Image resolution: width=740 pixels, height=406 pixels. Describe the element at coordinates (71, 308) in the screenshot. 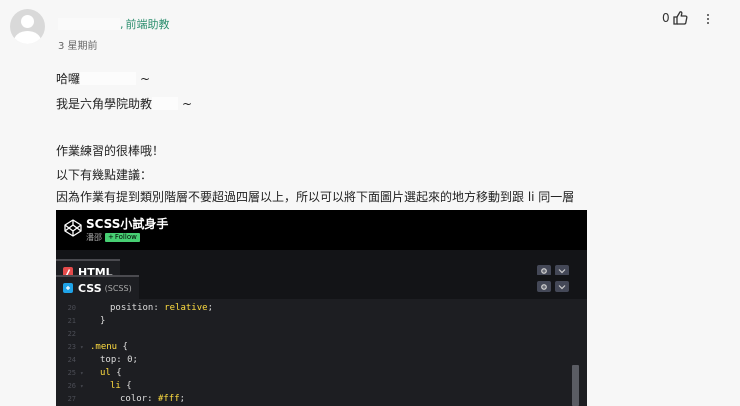

I see `line-number: 20` at that location.